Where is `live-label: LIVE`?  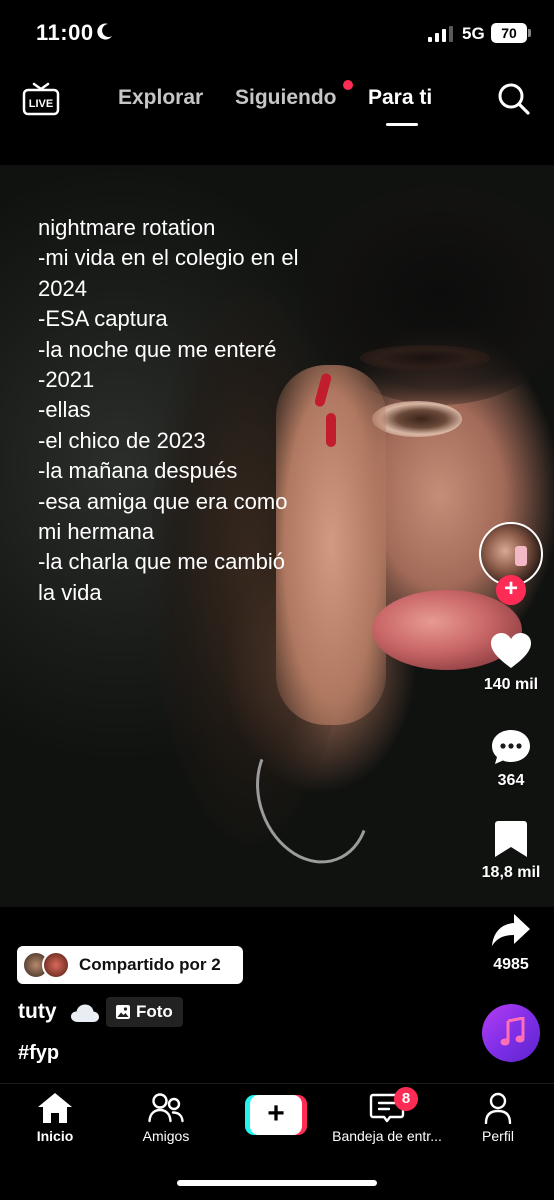
live-label: LIVE is located at coordinates (41, 104).